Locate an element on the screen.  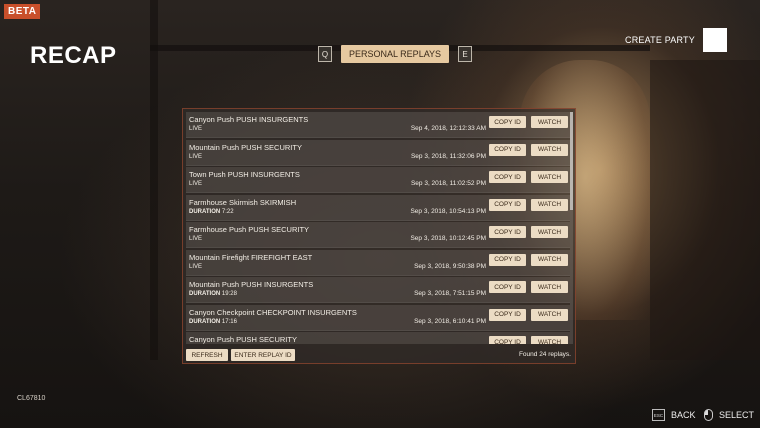
select-control: SELECT is located at coordinates (729, 415).